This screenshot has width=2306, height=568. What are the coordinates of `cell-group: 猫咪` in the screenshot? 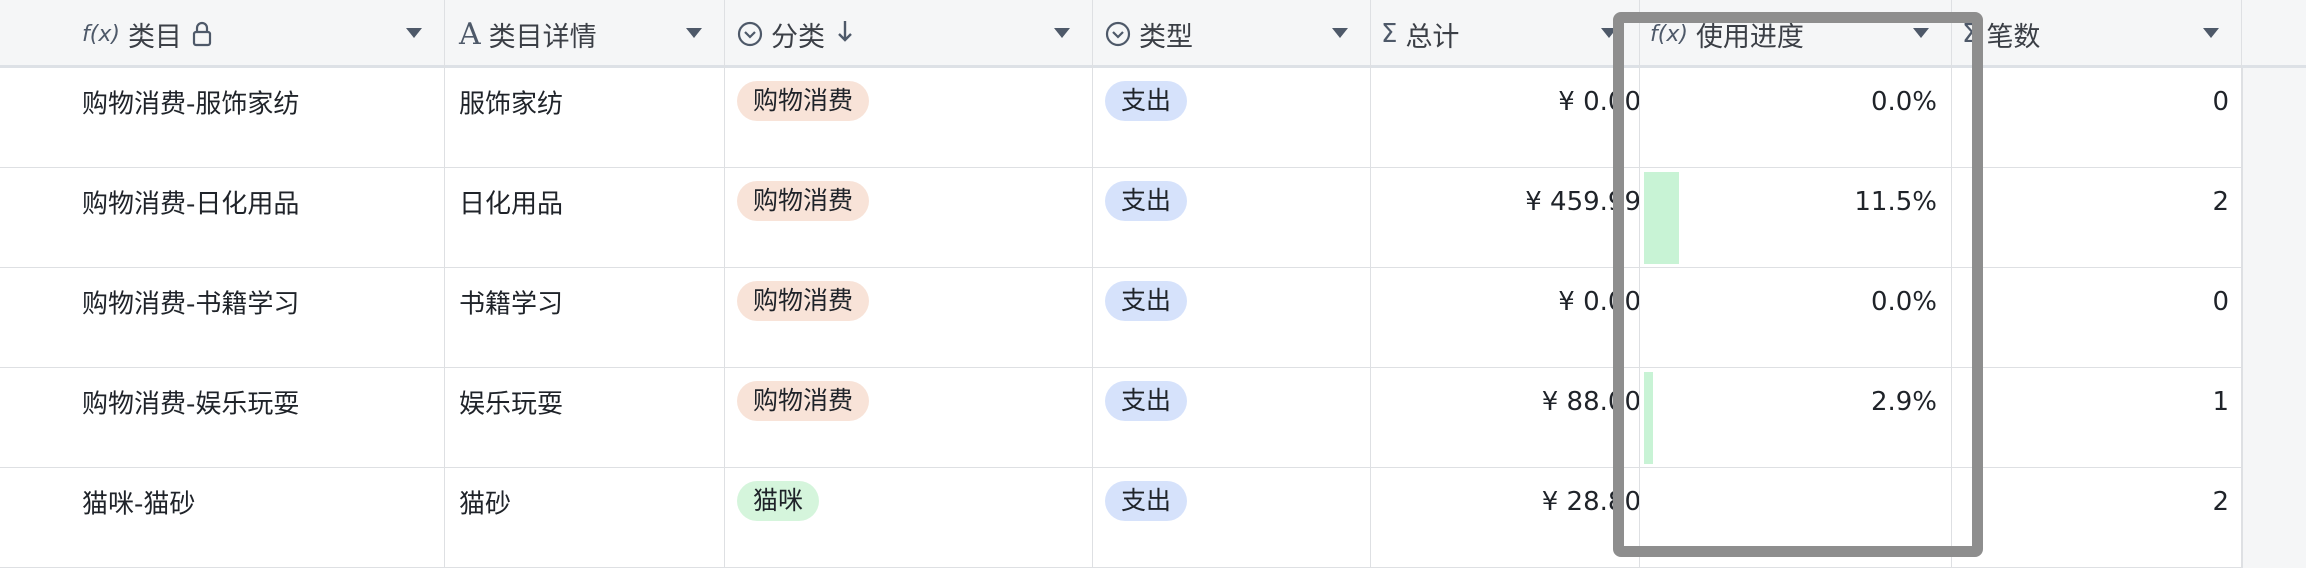 It's located at (909, 517).